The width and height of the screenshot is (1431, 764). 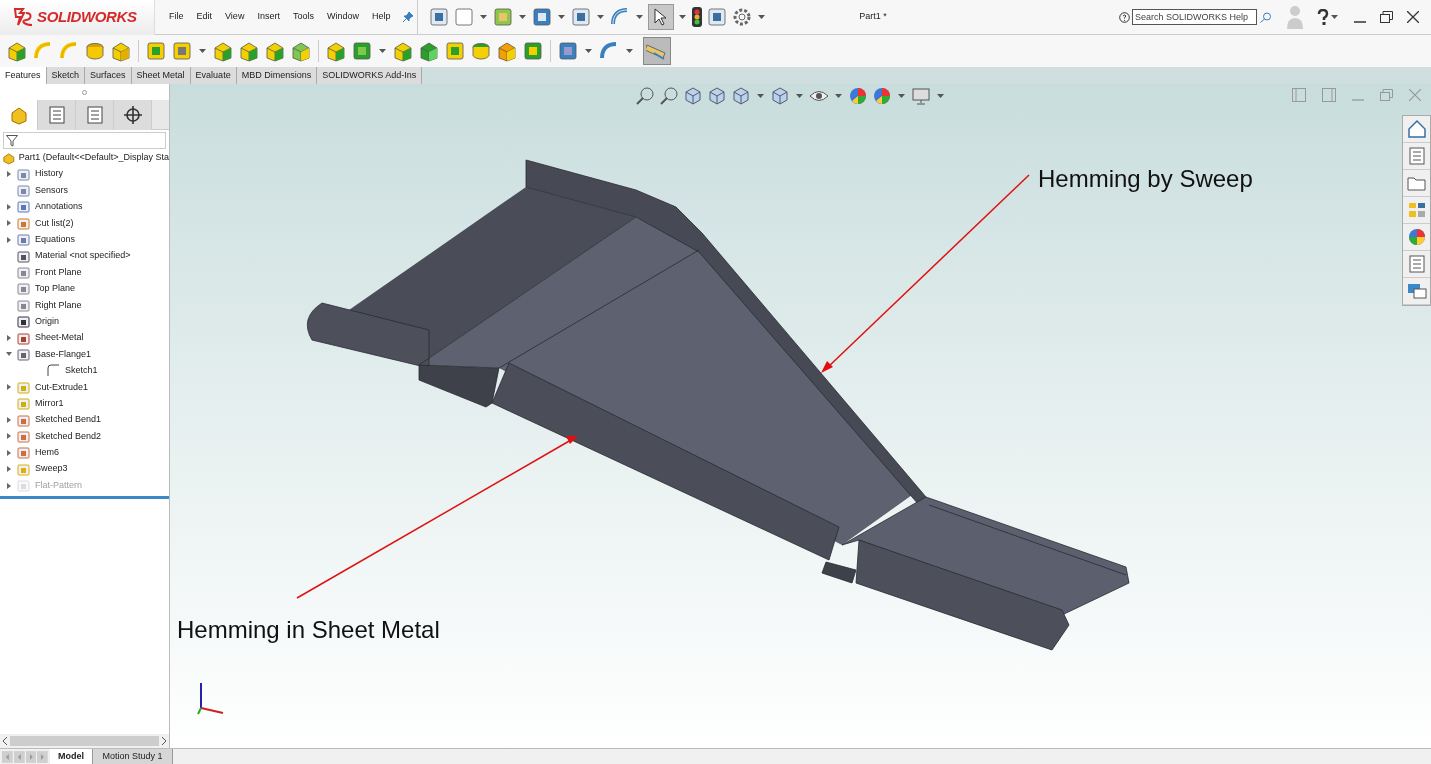 What do you see at coordinates (882, 96) in the screenshot?
I see `scene-icon` at bounding box center [882, 96].